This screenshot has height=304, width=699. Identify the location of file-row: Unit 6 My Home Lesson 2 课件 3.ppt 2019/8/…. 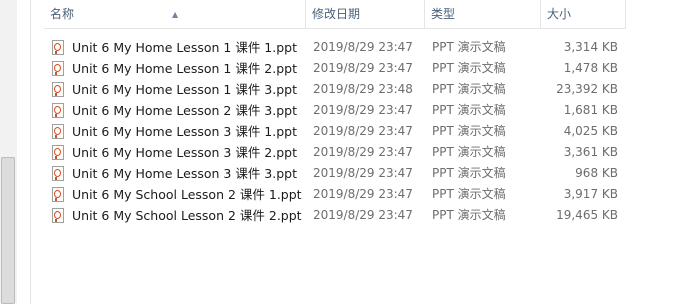
(338, 110).